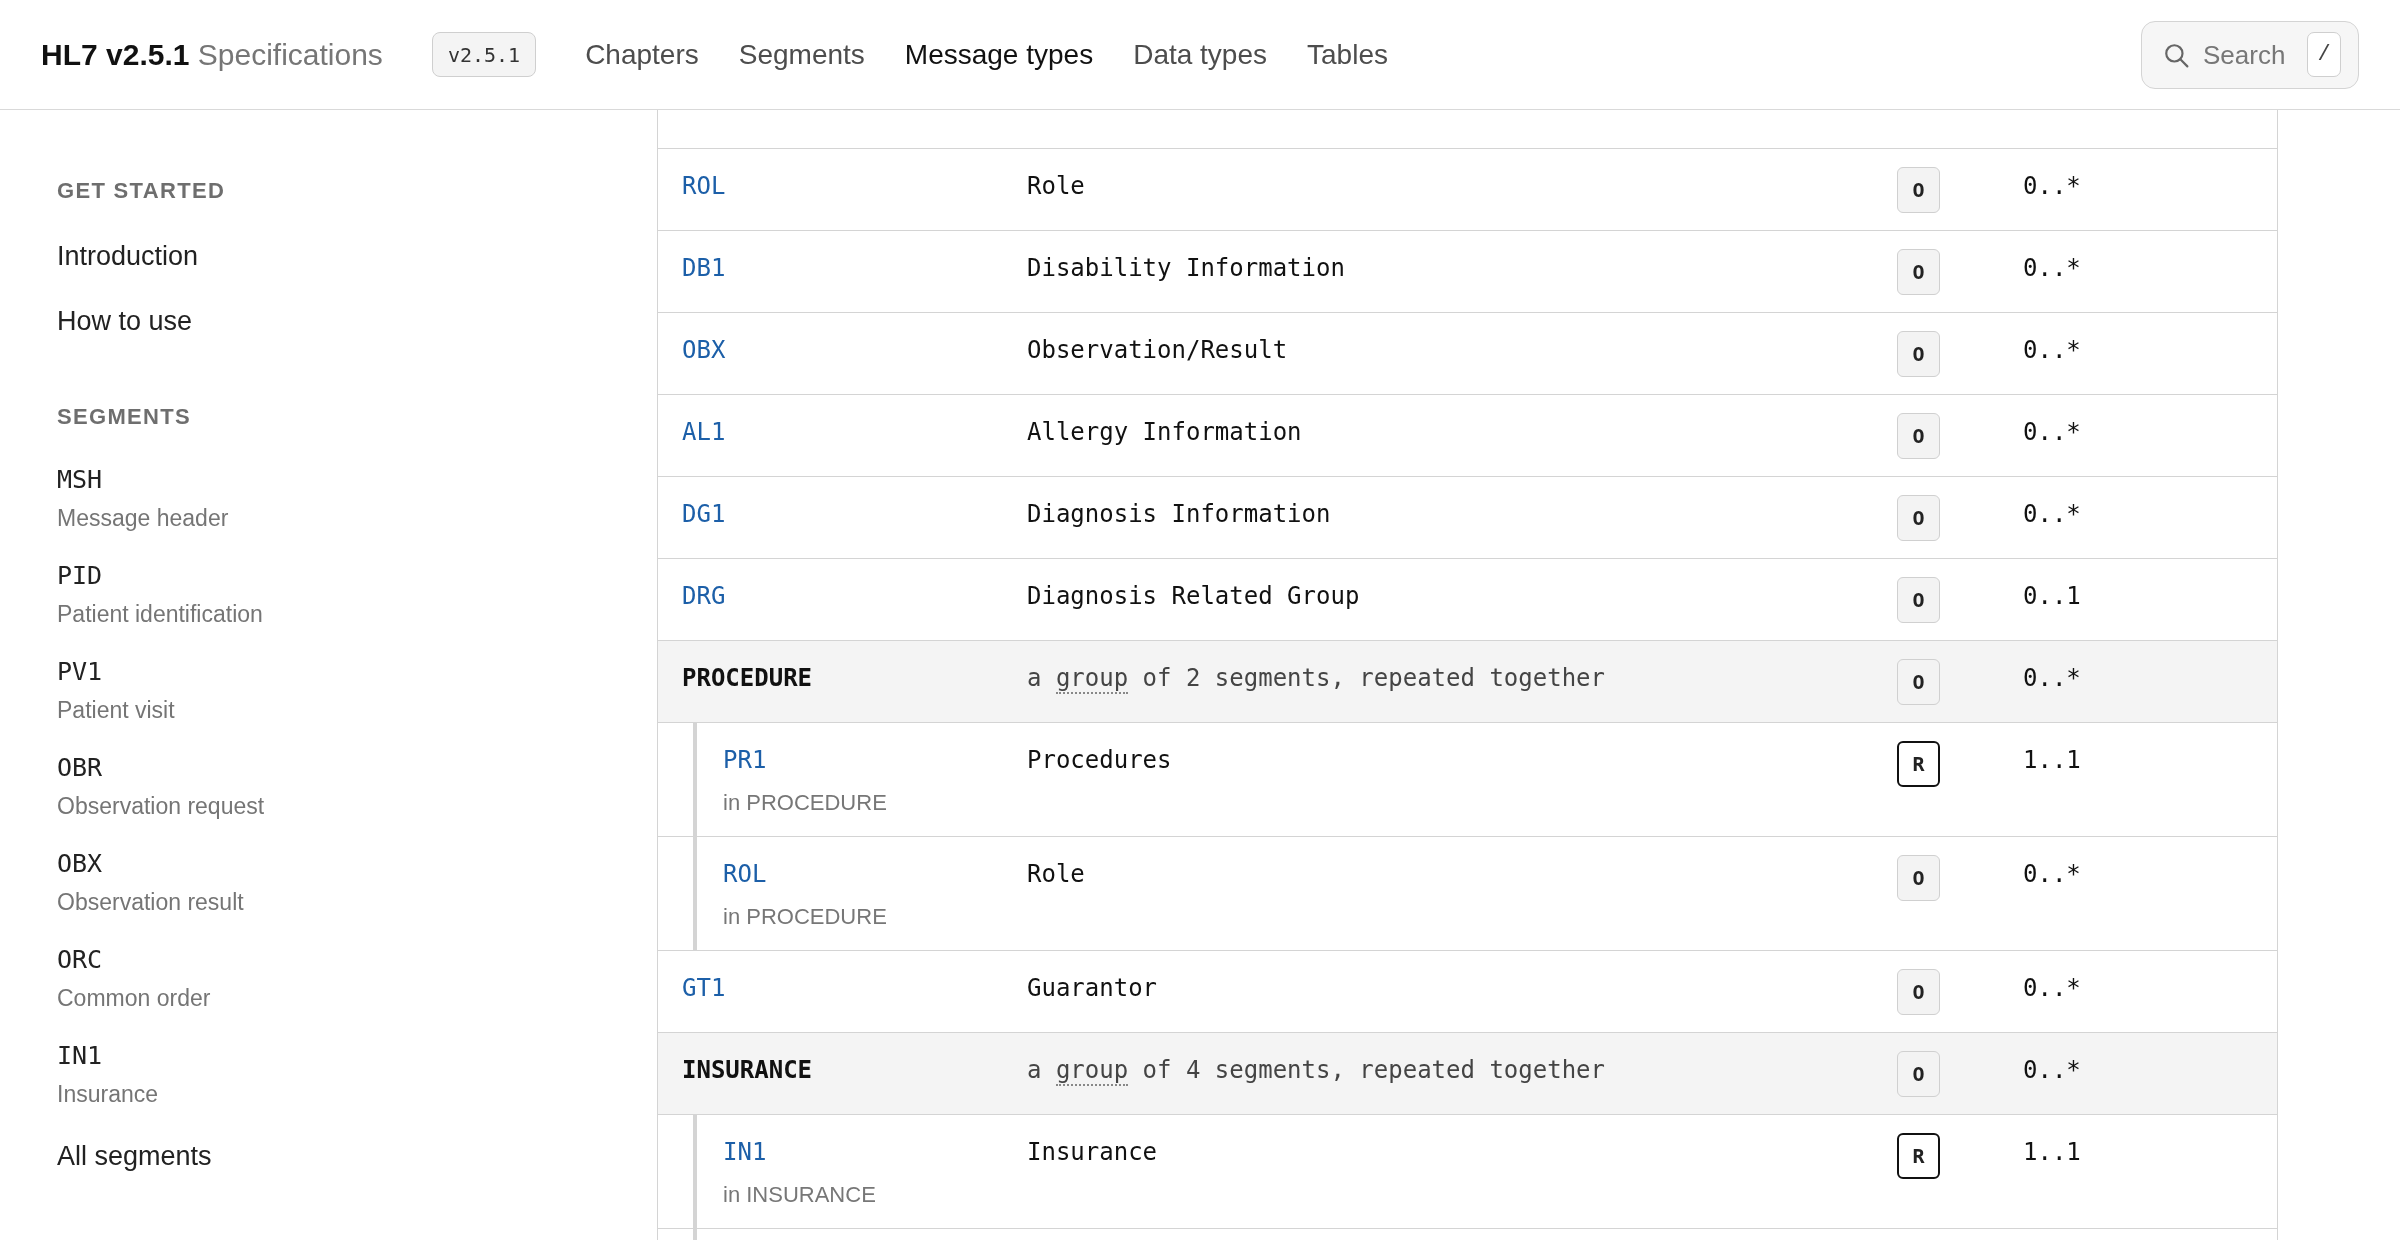 This screenshot has height=1240, width=2400. Describe the element at coordinates (1186, 268) in the screenshot. I see `segment-description: Disability Information` at that location.